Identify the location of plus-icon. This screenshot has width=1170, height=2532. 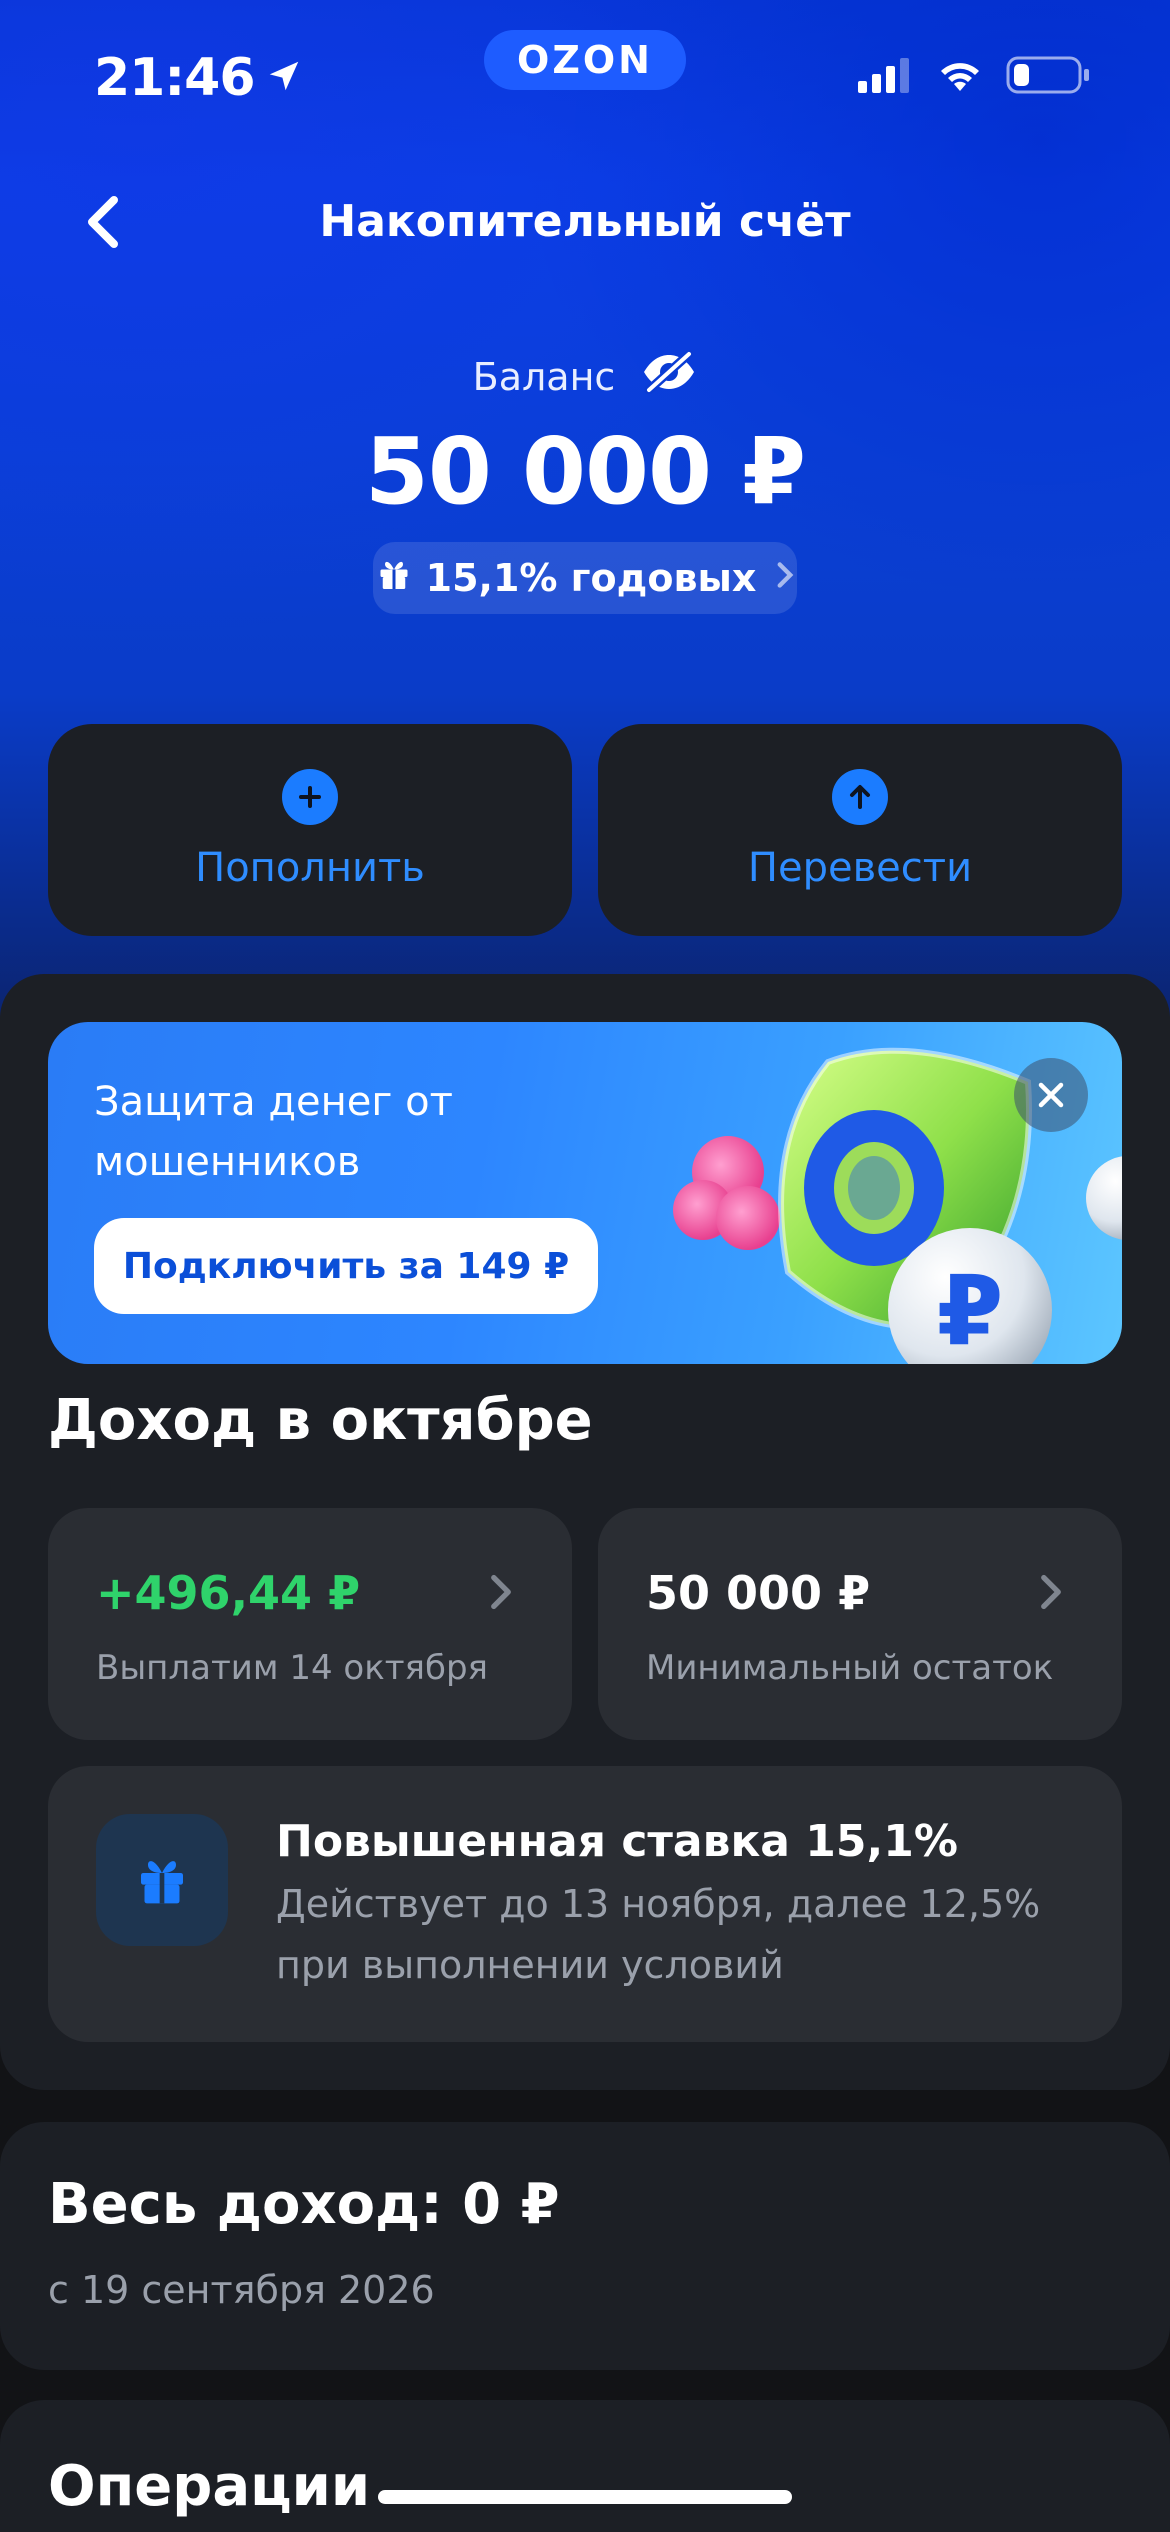
(310, 797).